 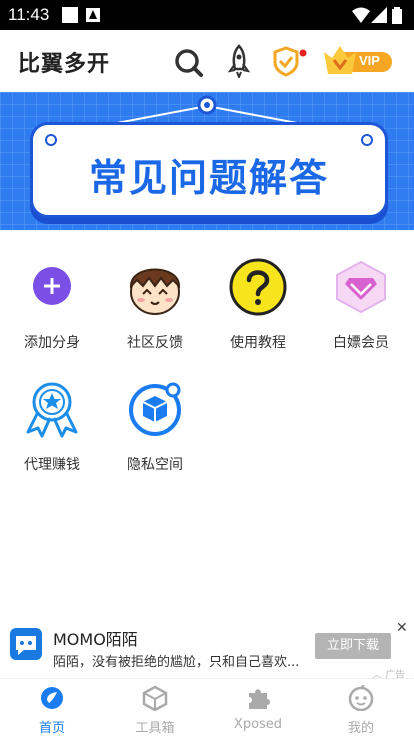 What do you see at coordinates (155, 410) in the screenshot?
I see `privacy-box-icon` at bounding box center [155, 410].